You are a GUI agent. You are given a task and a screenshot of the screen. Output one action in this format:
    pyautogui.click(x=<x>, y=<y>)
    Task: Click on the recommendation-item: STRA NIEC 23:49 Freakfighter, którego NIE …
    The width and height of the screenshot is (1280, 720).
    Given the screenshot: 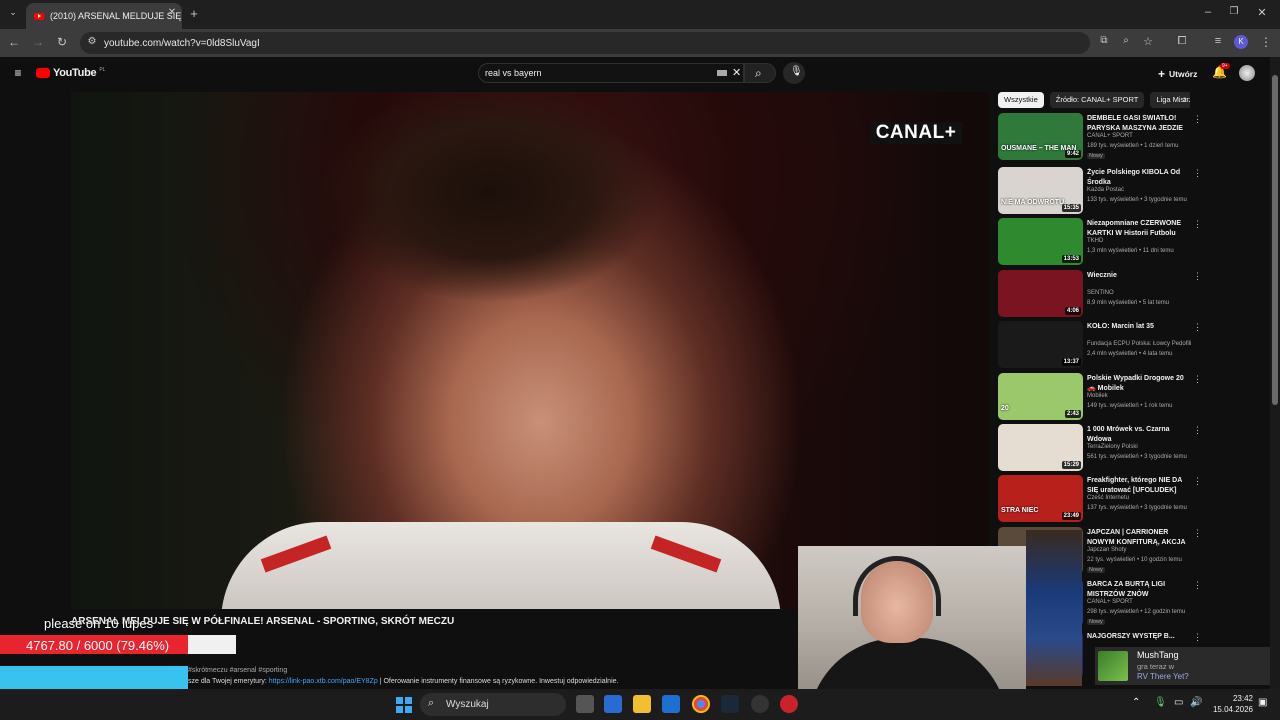 What is the action you would take?
    pyautogui.click(x=1100, y=499)
    